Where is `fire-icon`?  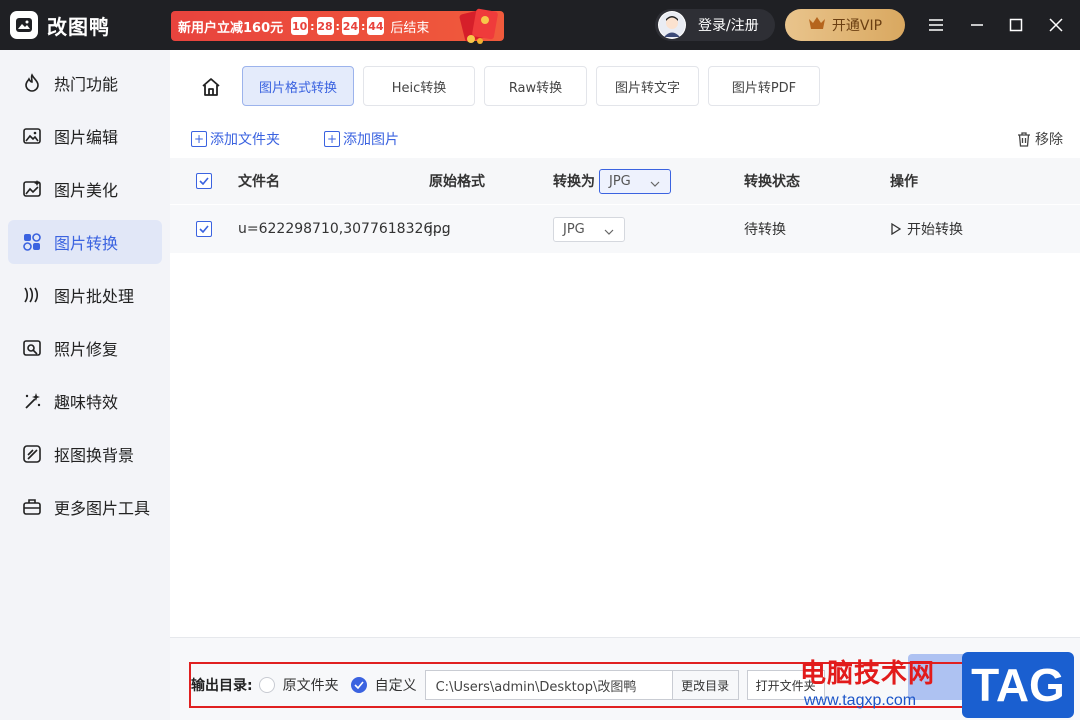 fire-icon is located at coordinates (32, 83).